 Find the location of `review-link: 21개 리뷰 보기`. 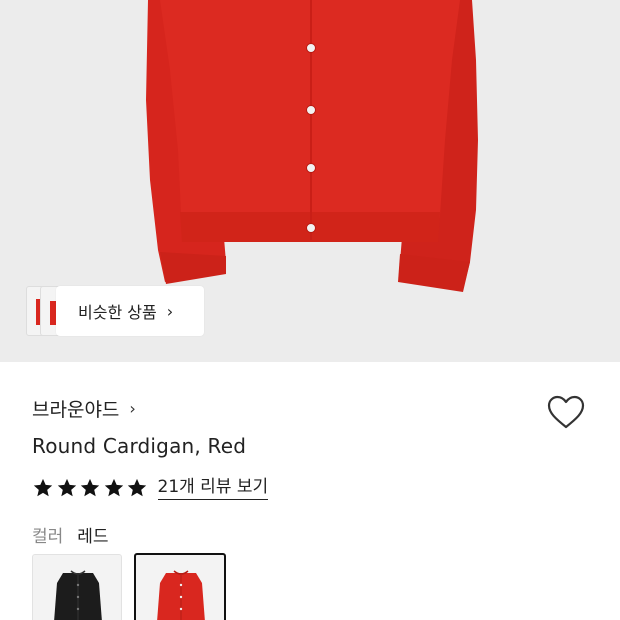

review-link: 21개 리뷰 보기 is located at coordinates (213, 488).